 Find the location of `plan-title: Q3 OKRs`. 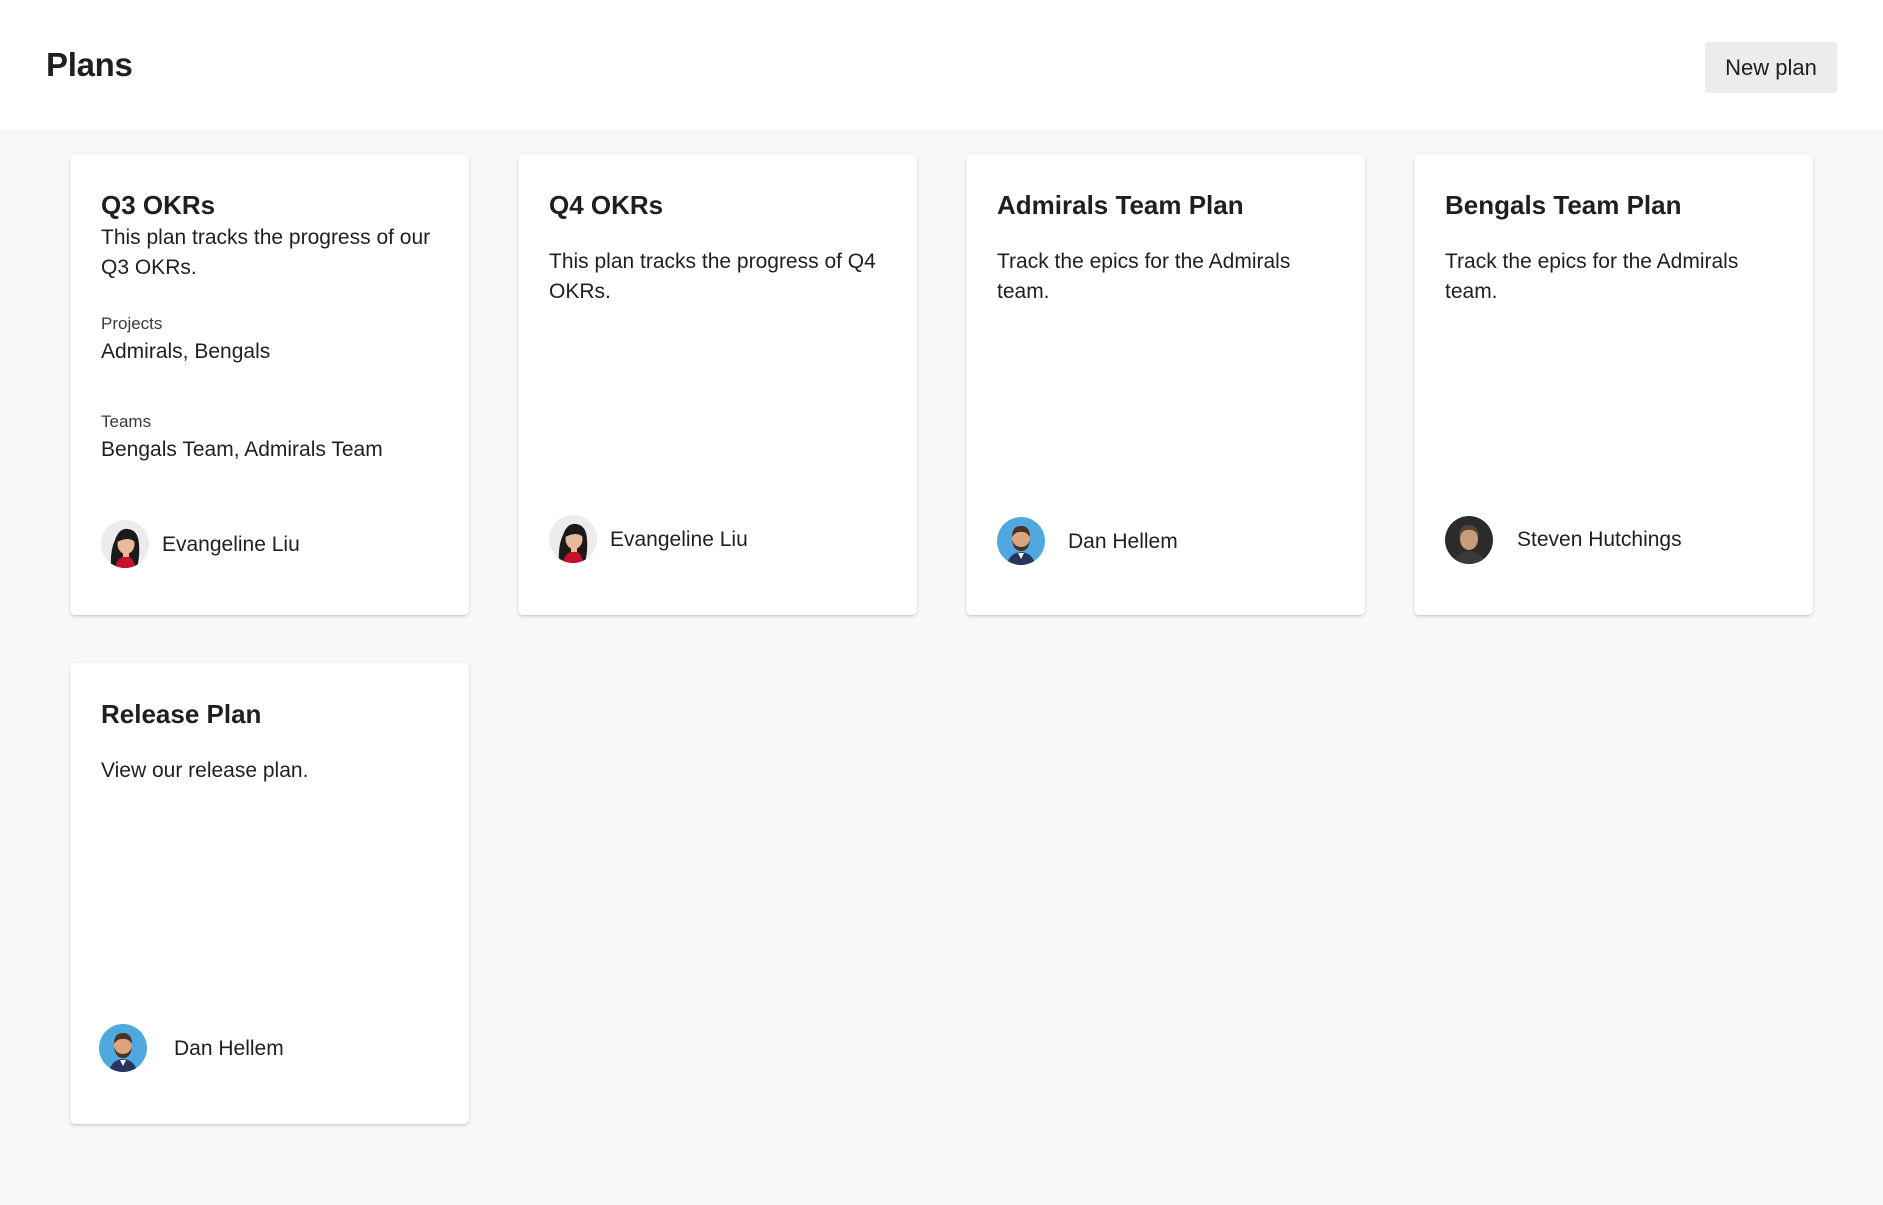

plan-title: Q3 OKRs is located at coordinates (158, 205).